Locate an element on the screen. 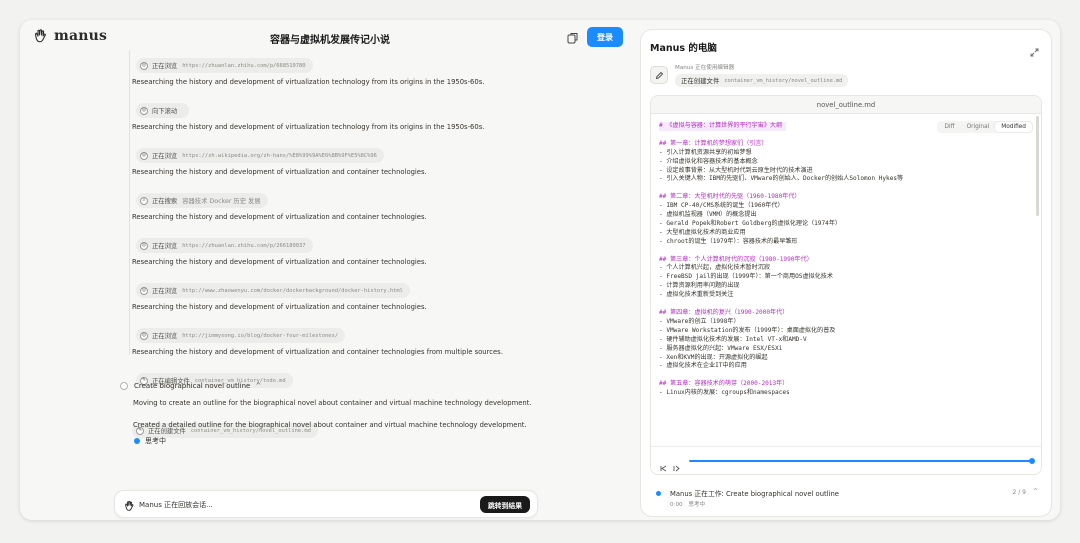 The height and width of the screenshot is (543, 1080). panel-title: Manus 的电脑 is located at coordinates (683, 48).